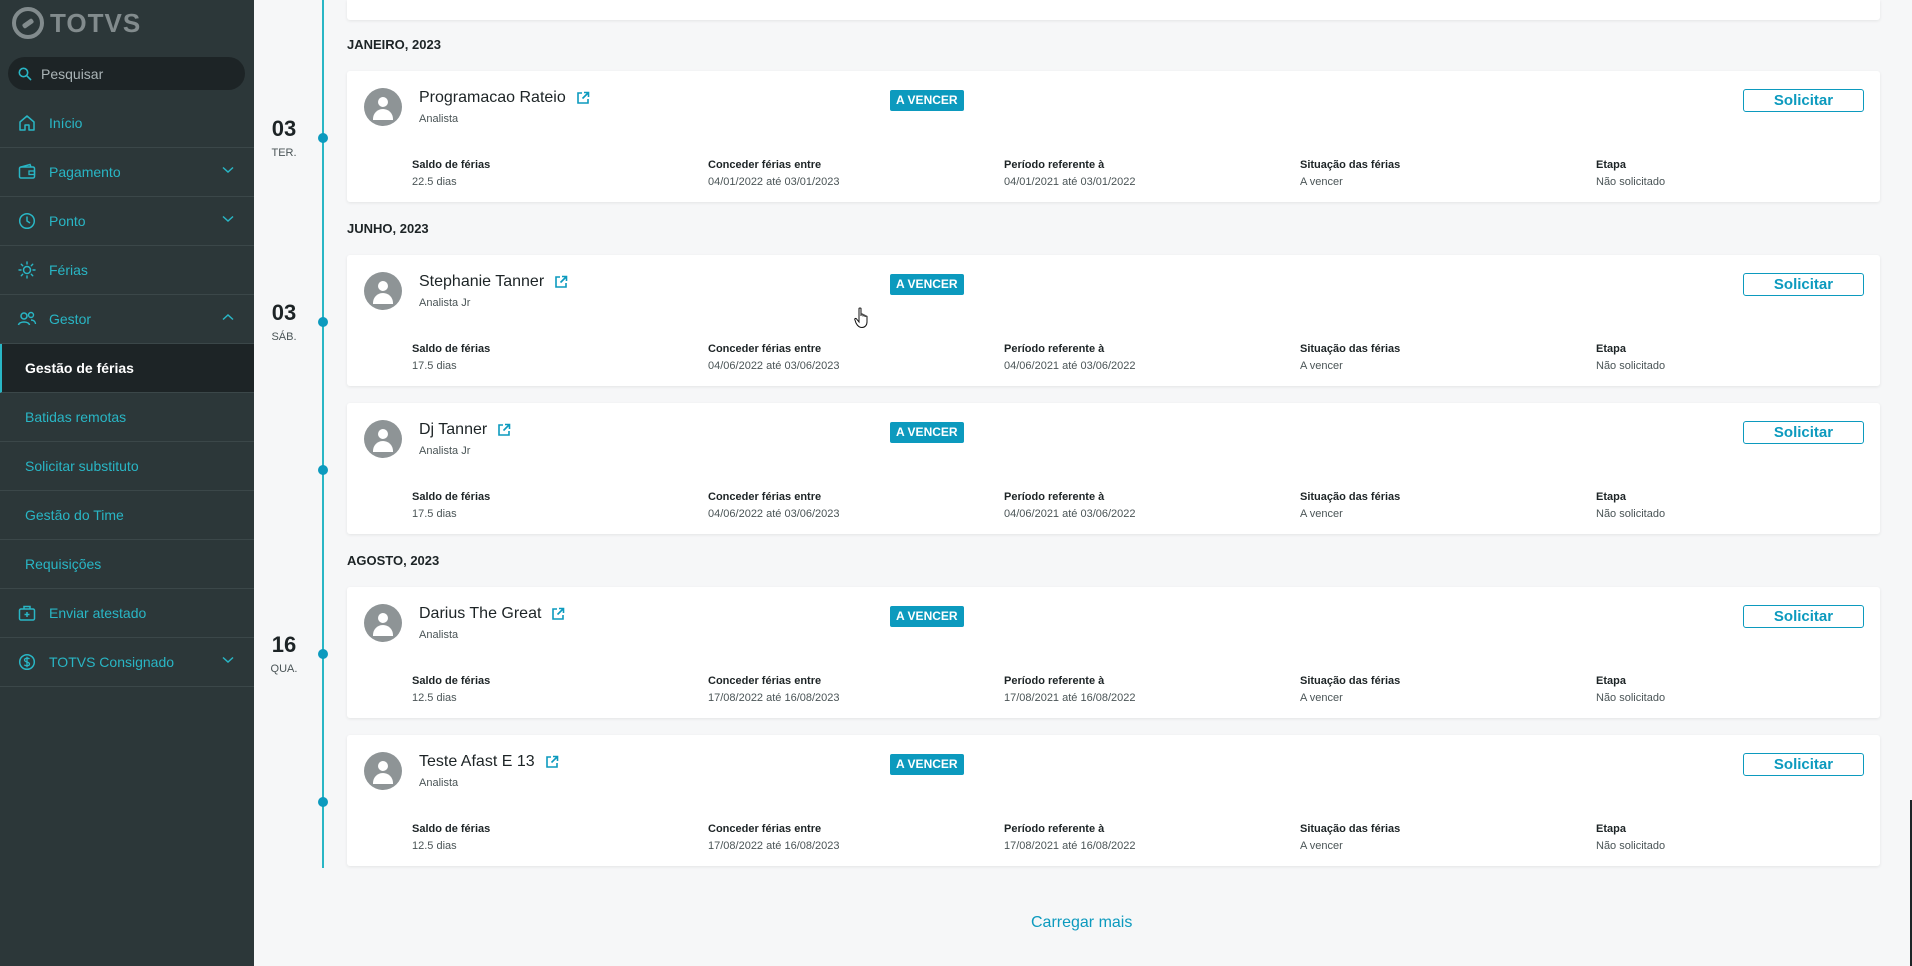 The image size is (1912, 966). Describe the element at coordinates (465, 430) in the screenshot. I see `employee-name: Dj Tanner` at that location.